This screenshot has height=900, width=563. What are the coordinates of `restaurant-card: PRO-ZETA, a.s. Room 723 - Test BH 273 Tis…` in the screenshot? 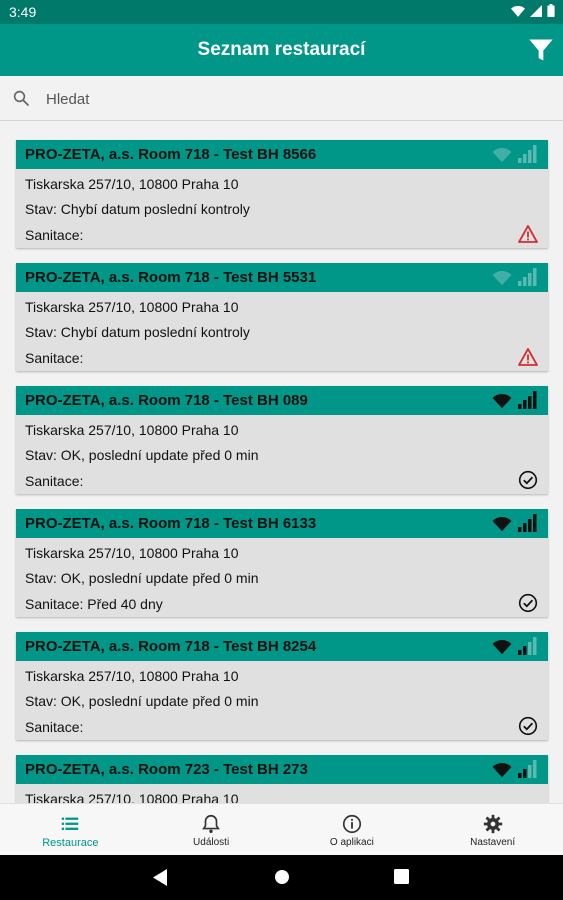 It's located at (282, 779).